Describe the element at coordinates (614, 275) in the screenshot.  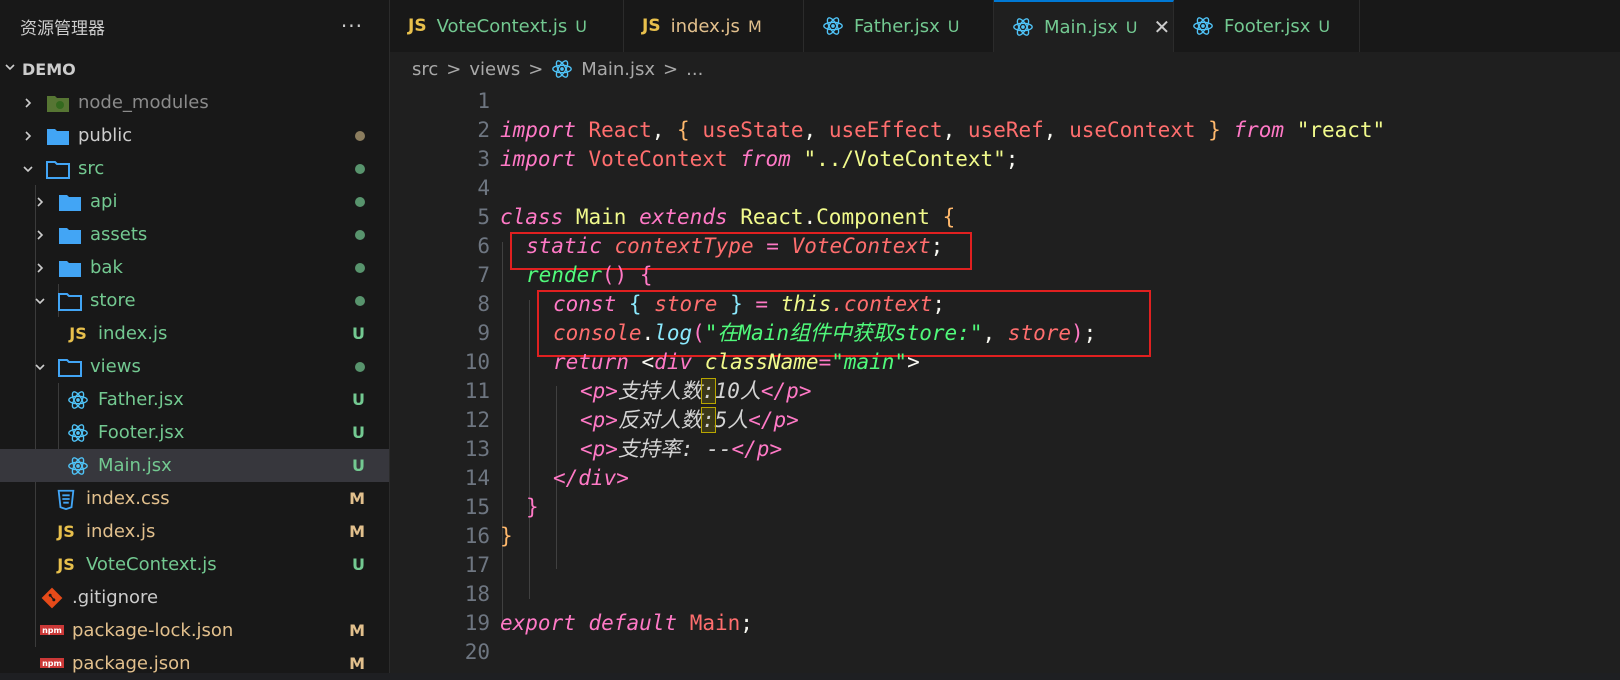
I see `punctuation-token: ()` at that location.